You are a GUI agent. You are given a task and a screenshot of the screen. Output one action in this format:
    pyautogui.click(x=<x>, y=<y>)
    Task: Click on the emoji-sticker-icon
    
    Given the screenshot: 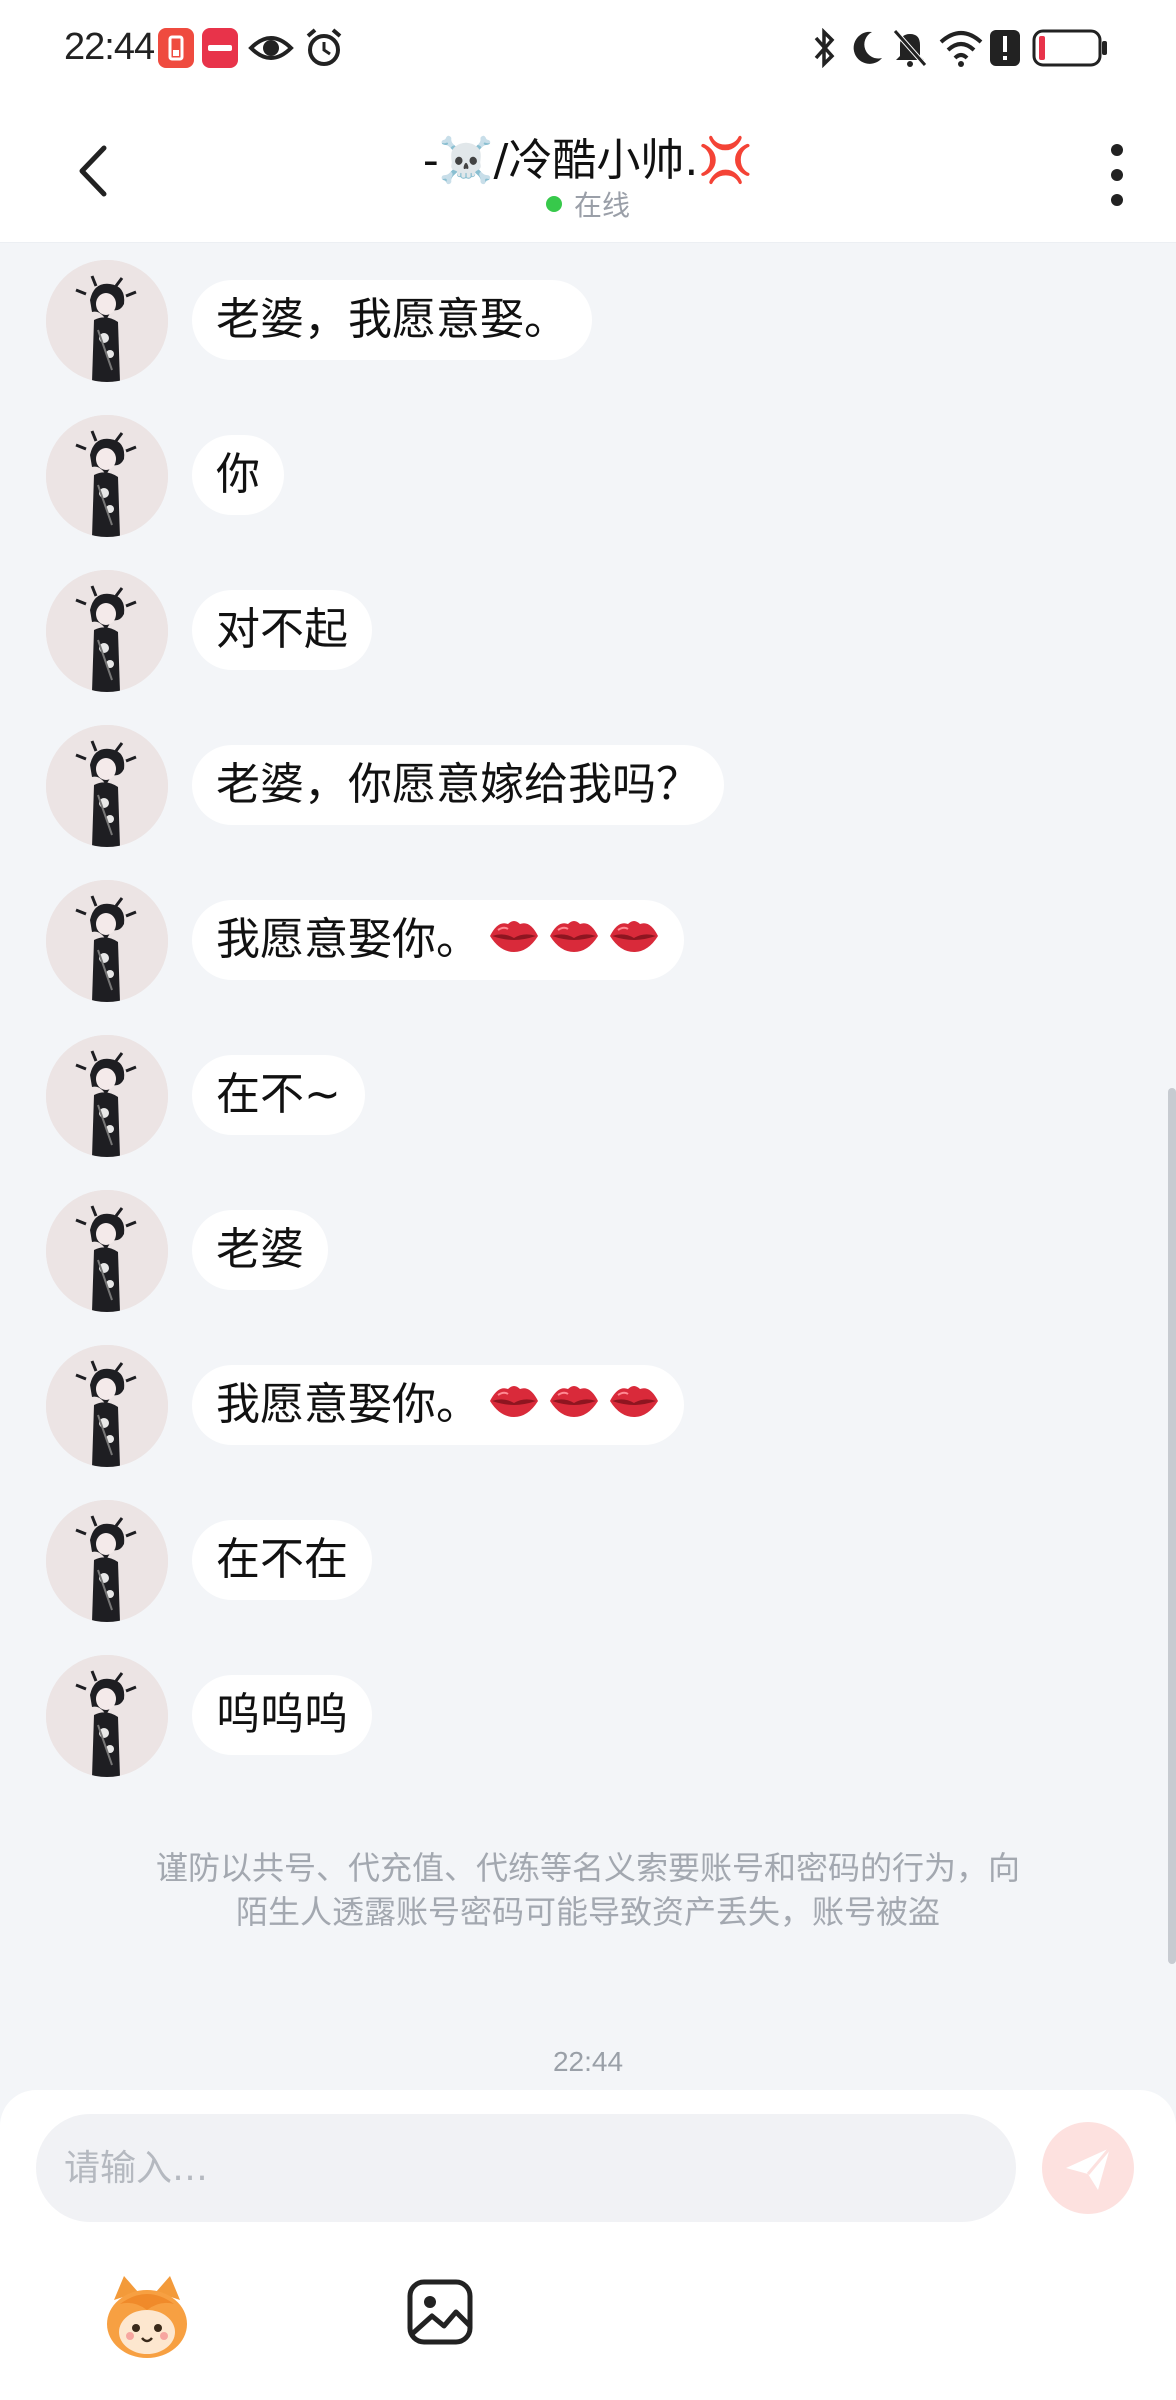 What is the action you would take?
    pyautogui.click(x=147, y=2317)
    